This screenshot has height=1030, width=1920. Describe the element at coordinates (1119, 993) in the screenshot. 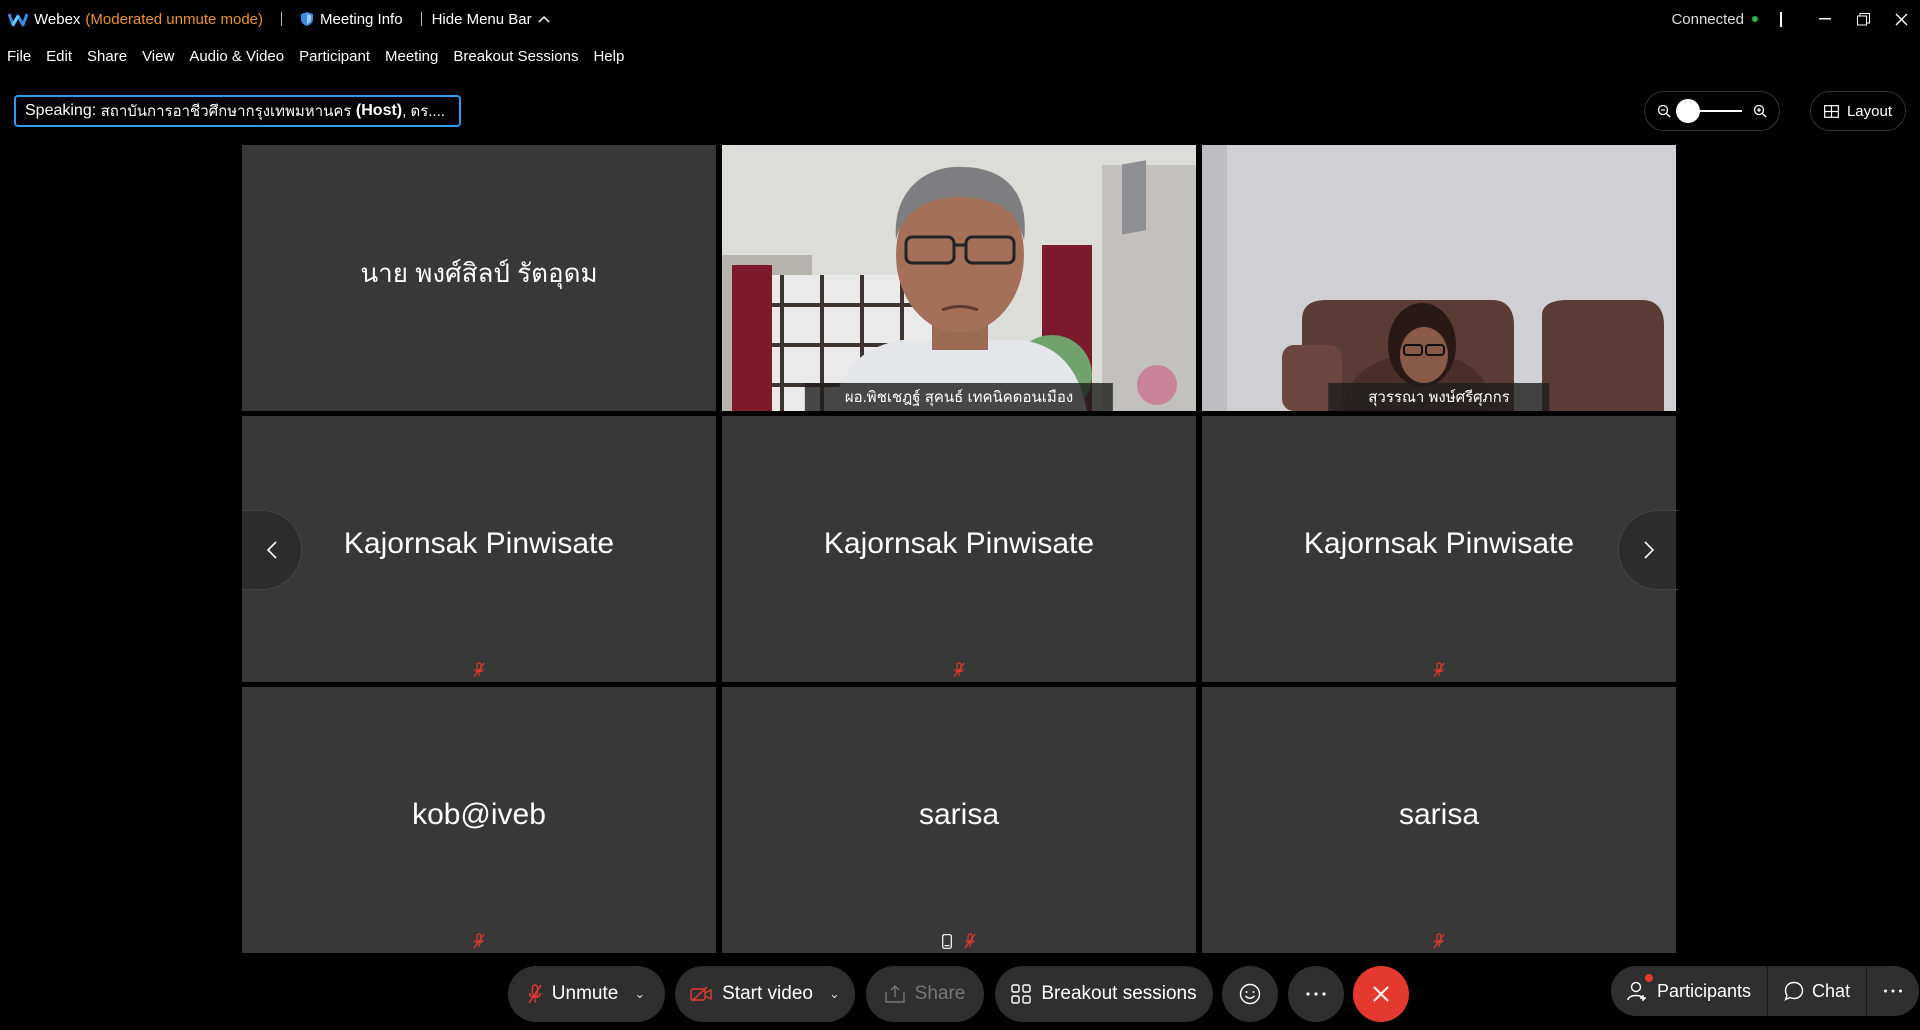

I see `breakout-sessions-label: Breakout sessions` at that location.